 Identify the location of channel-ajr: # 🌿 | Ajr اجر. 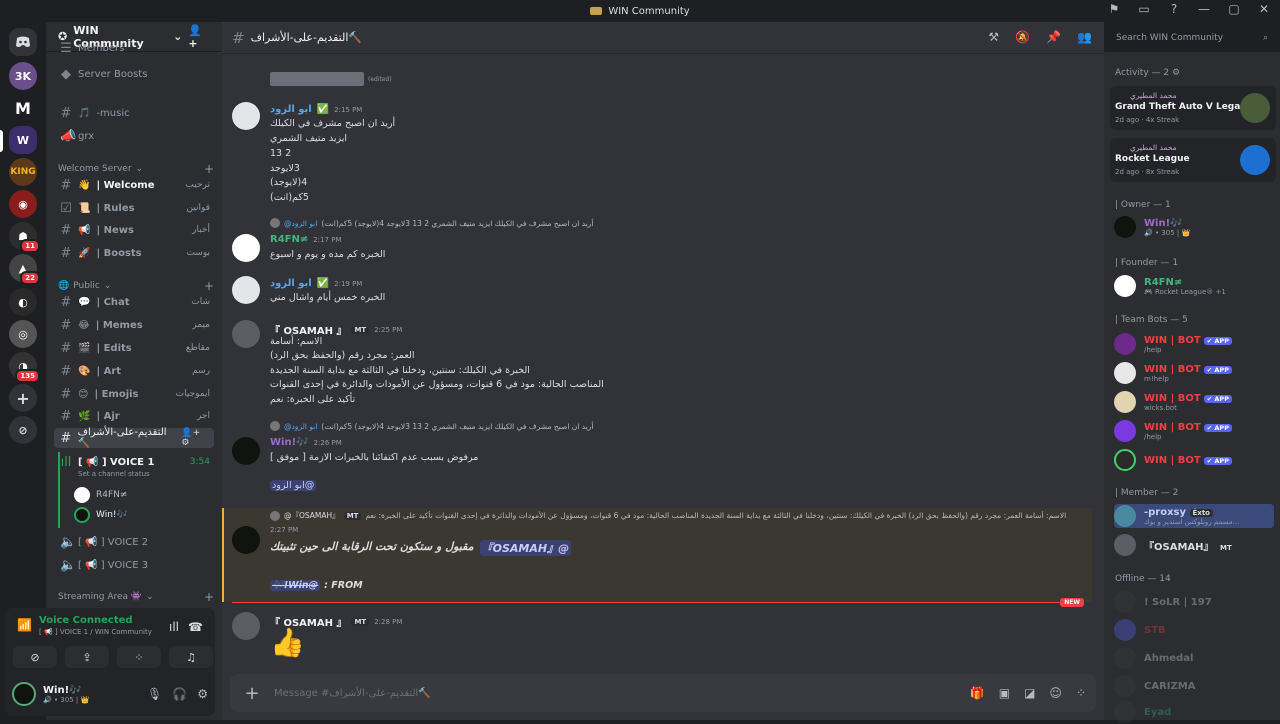
(134, 416).